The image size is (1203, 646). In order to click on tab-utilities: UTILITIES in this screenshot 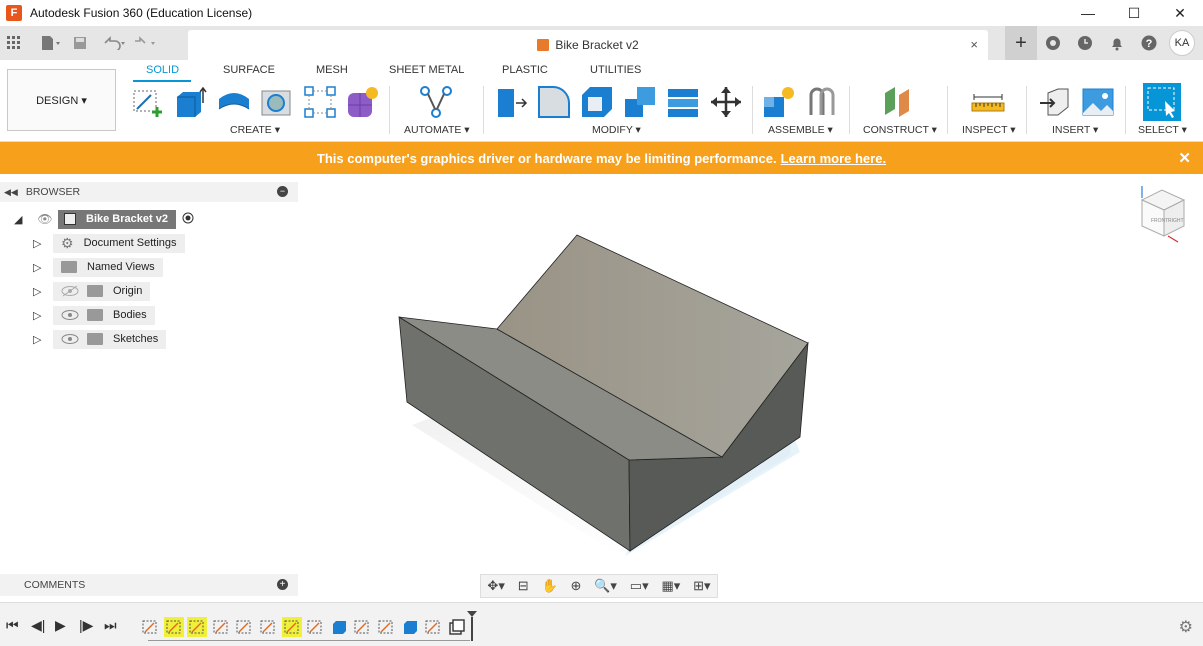, I will do `click(615, 70)`.